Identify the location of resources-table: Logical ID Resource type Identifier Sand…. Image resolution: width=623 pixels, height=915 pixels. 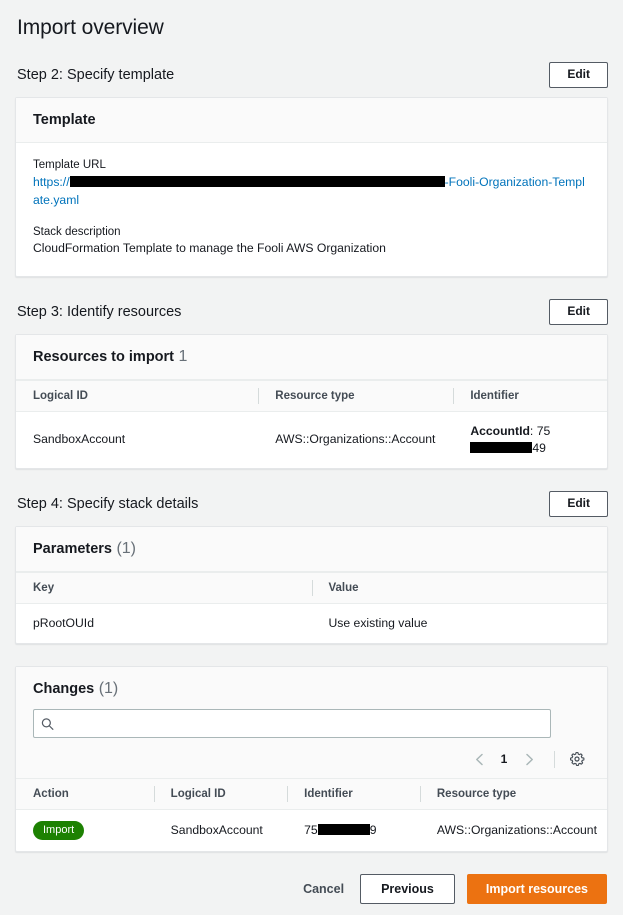
(311, 423).